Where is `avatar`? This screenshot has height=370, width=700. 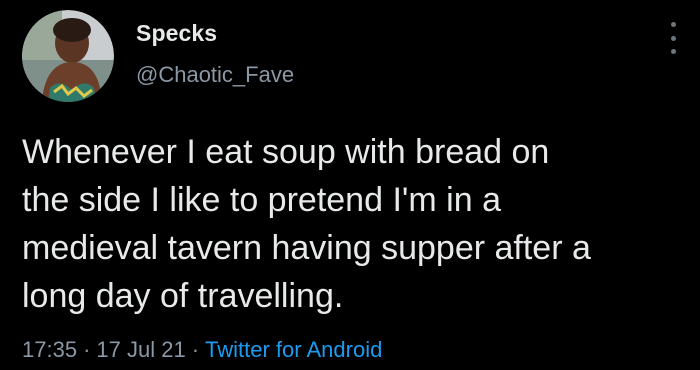
avatar is located at coordinates (68, 56).